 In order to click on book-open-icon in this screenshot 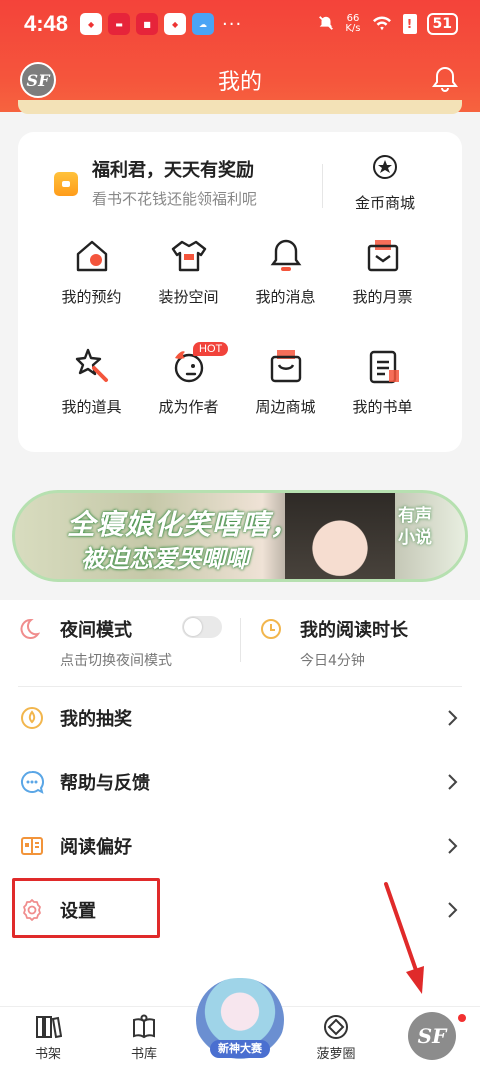, I will do `click(144, 1026)`.